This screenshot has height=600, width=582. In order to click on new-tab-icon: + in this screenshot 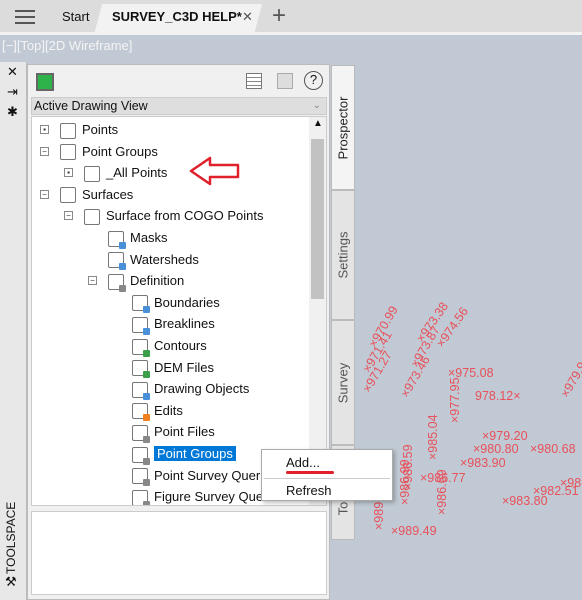, I will do `click(279, 16)`.